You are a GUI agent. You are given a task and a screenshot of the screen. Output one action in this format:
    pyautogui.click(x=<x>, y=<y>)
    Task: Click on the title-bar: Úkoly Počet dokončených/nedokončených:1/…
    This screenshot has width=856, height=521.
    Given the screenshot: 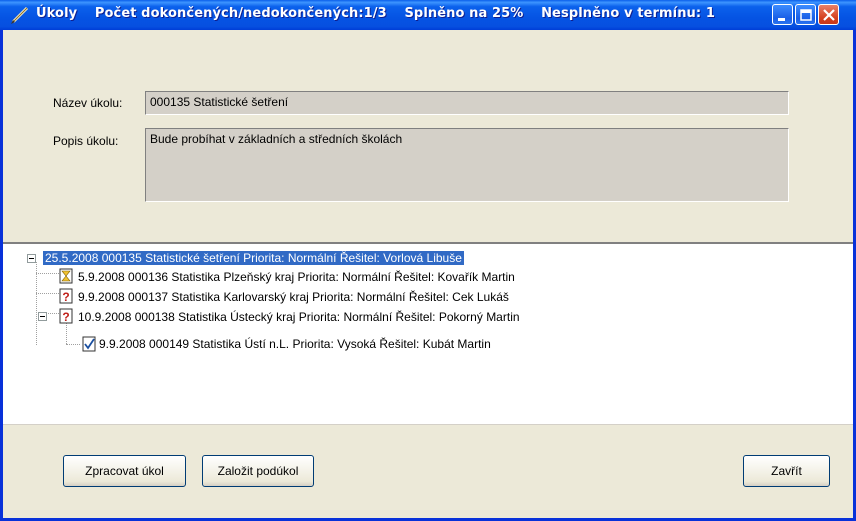 What is the action you would take?
    pyautogui.click(x=428, y=15)
    